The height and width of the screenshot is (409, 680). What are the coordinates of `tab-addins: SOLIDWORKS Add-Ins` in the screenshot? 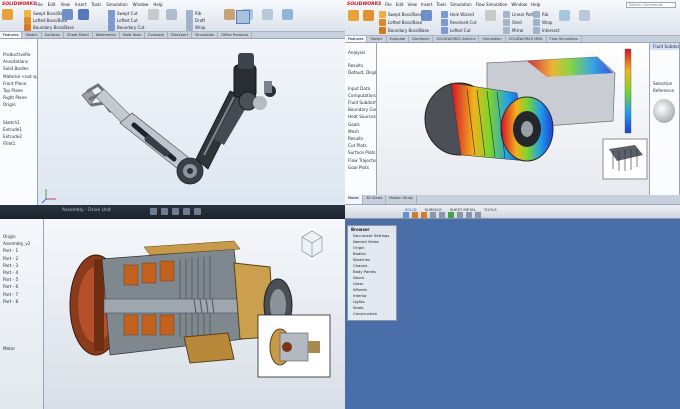 It's located at (456, 39).